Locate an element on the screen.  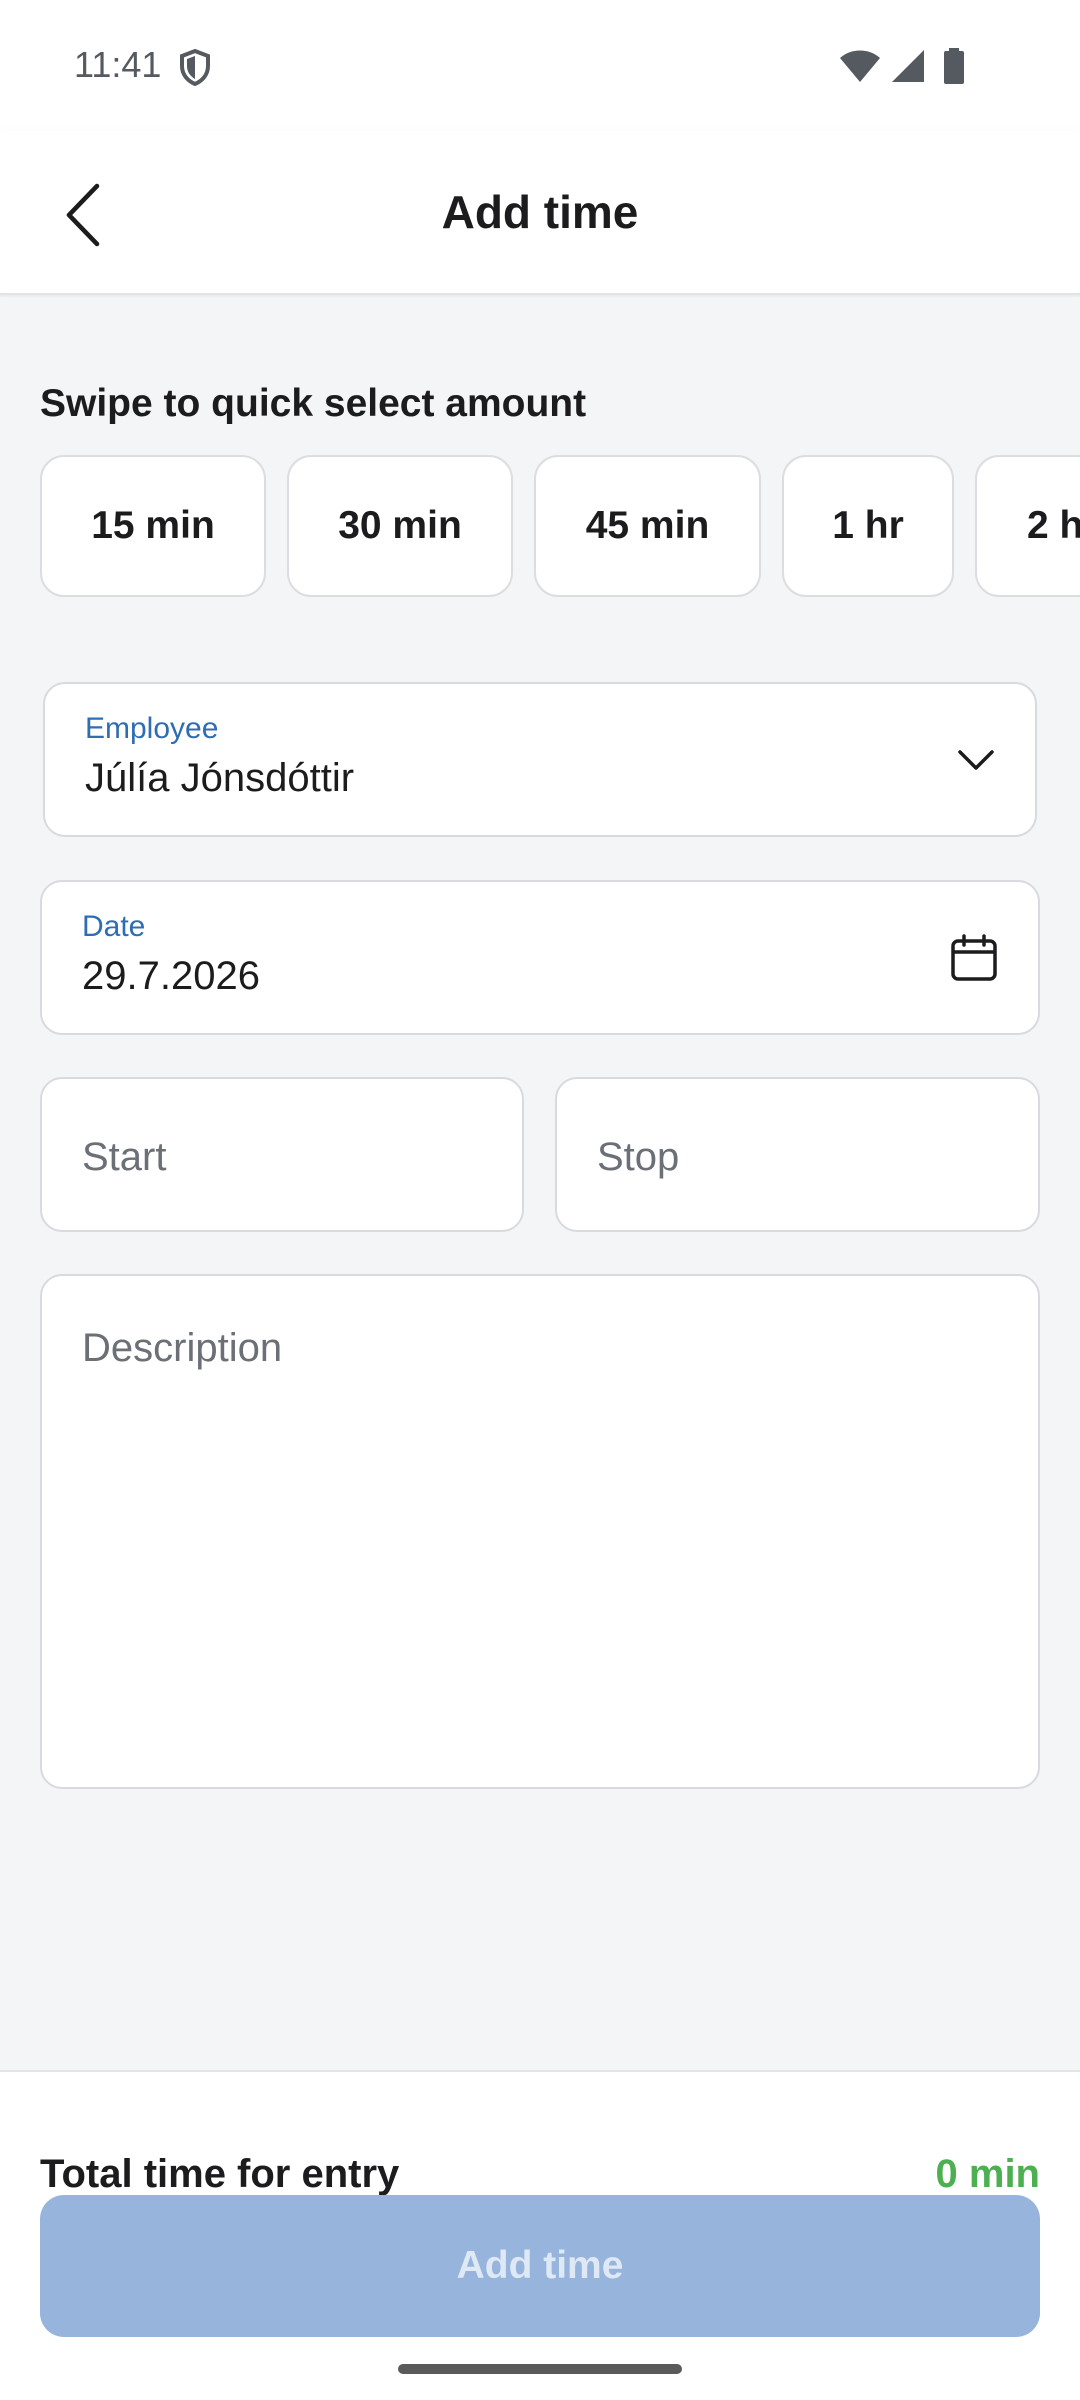
chip-2-hr: 2 hr is located at coordinates (1027, 526).